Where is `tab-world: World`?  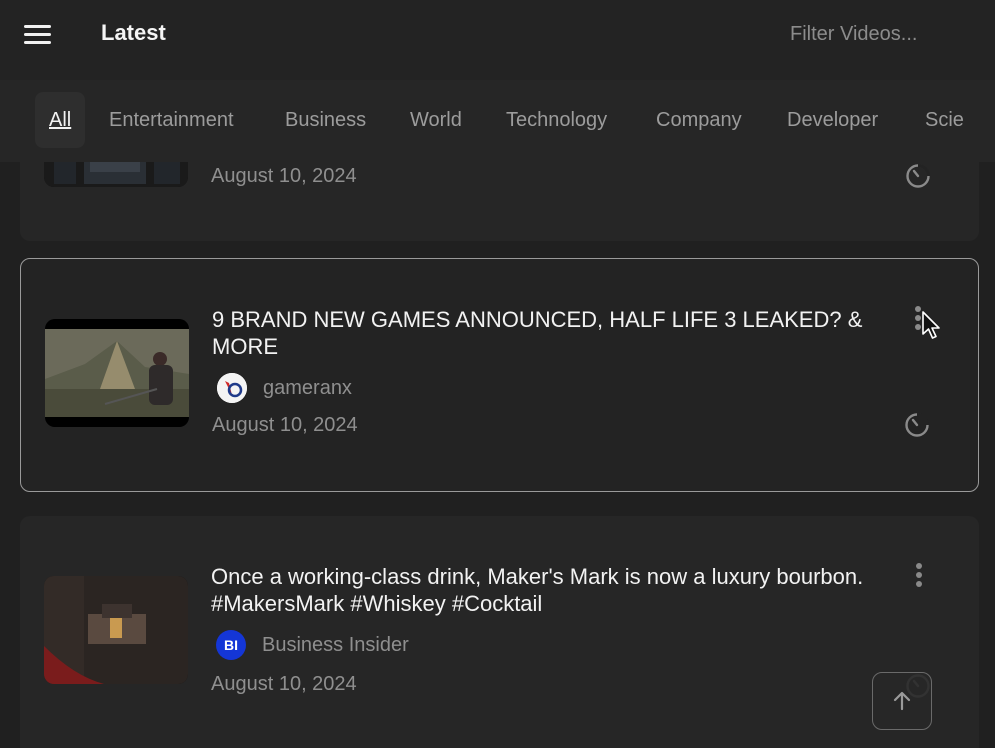
tab-world: World is located at coordinates (436, 120).